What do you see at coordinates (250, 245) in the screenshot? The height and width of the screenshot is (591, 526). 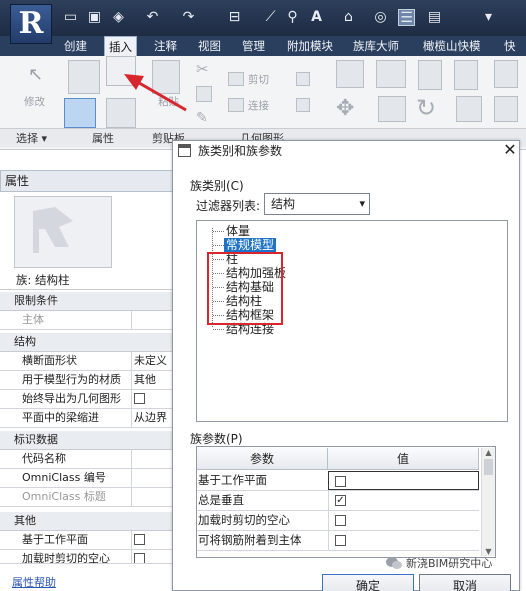 I see `tree-item-generic-model: 常规模型` at bounding box center [250, 245].